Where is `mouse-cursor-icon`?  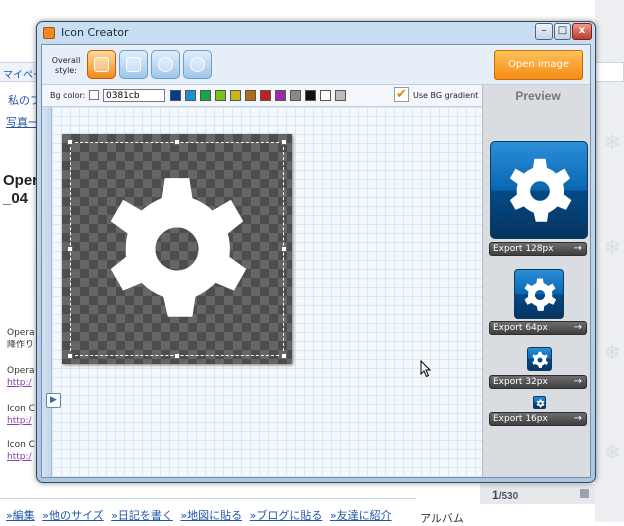
mouse-cursor-icon is located at coordinates (426, 369).